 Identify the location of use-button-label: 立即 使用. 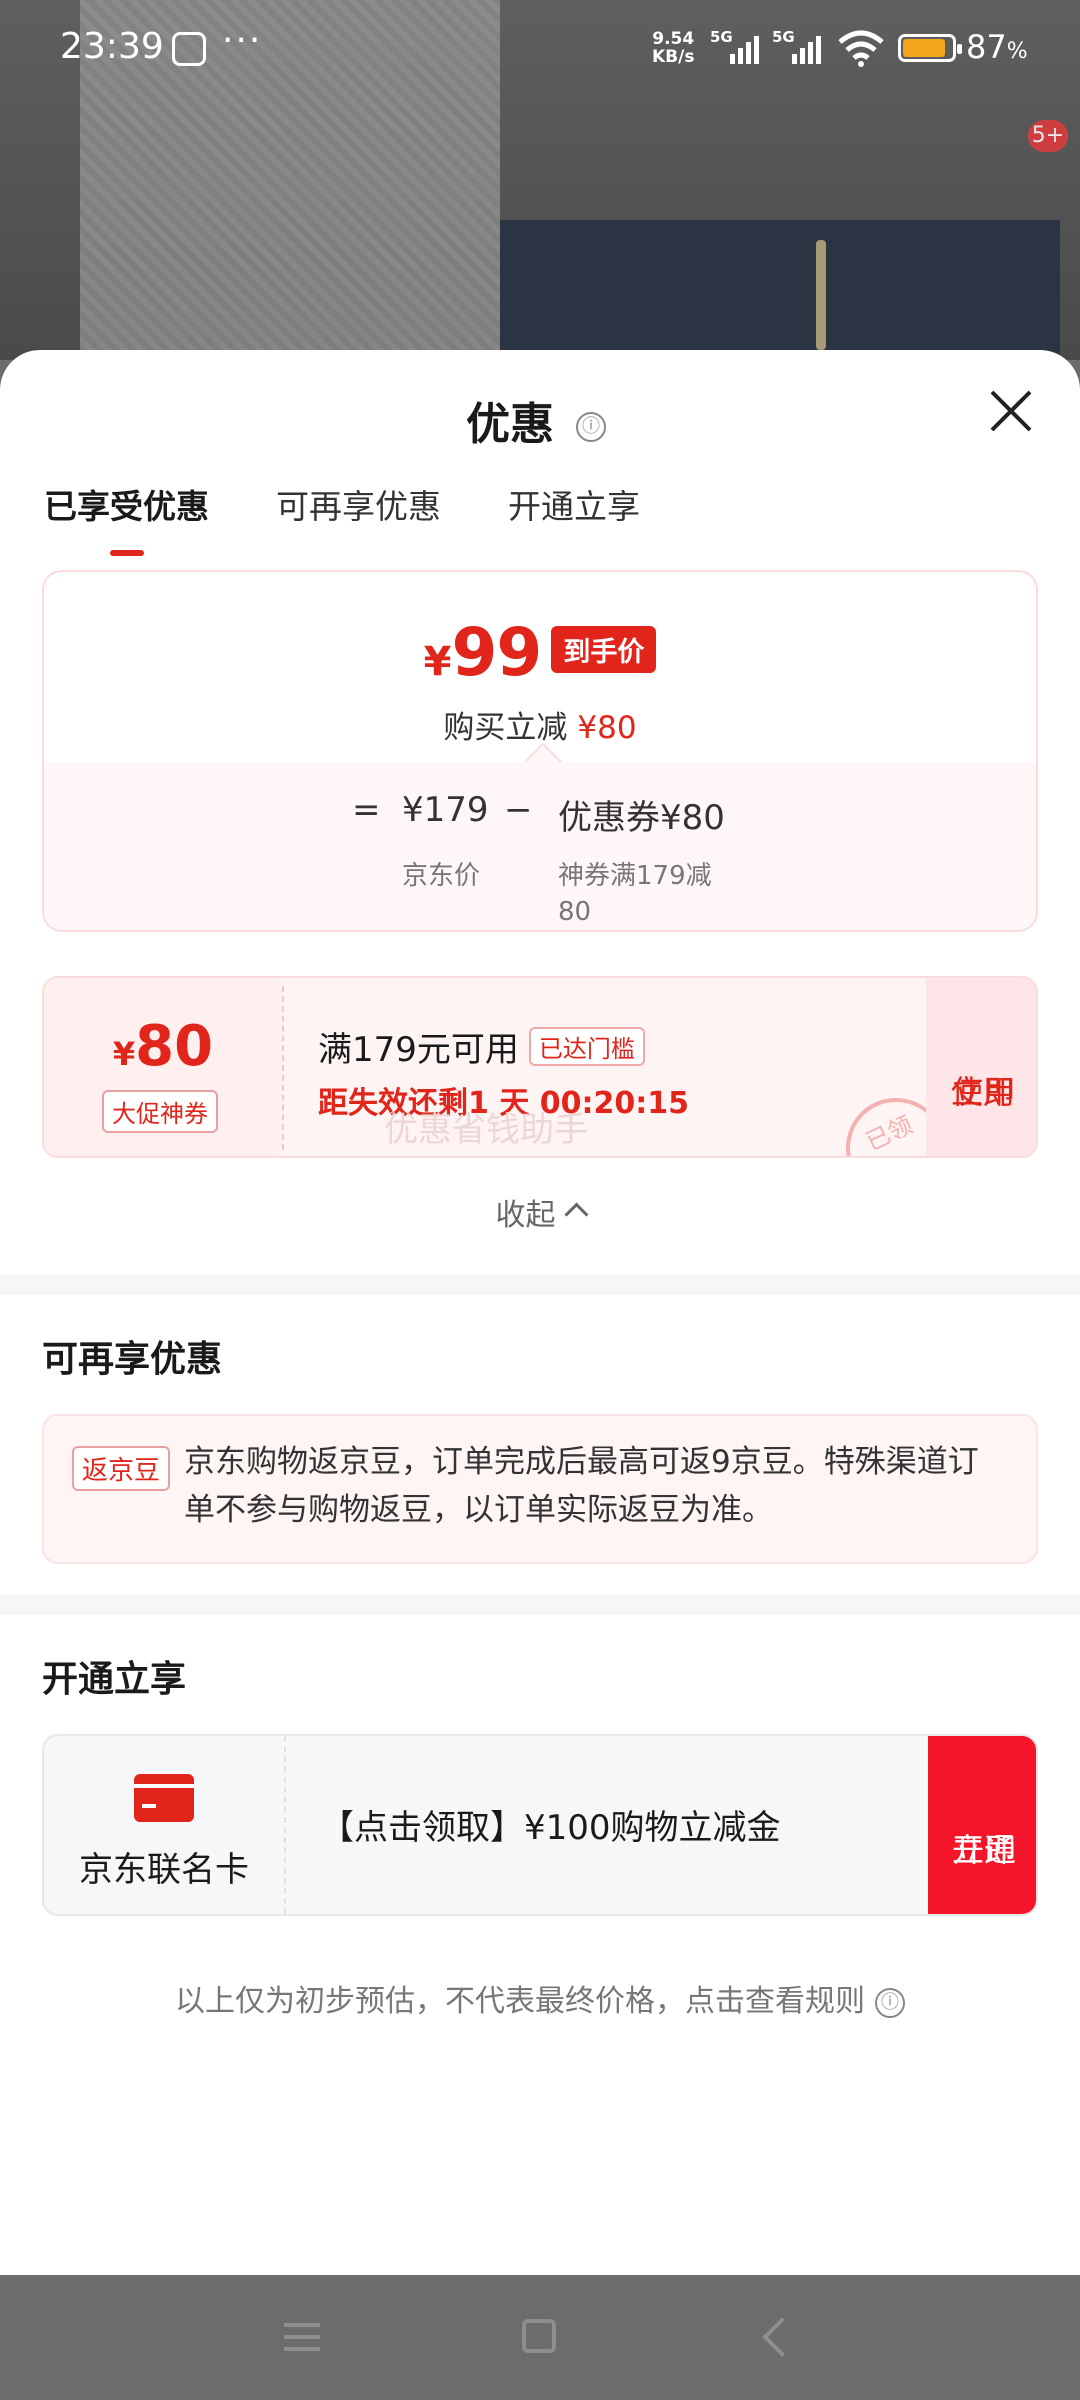
(981, 1067).